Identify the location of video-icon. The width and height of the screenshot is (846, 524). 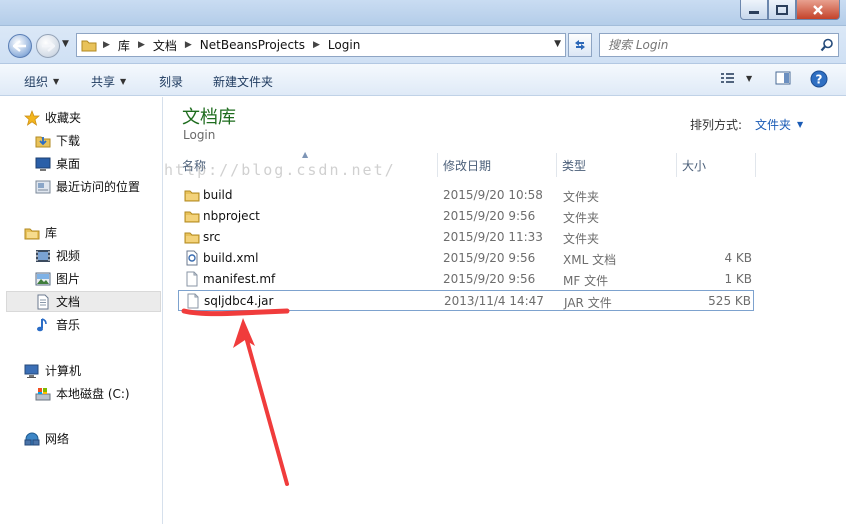
(43, 256).